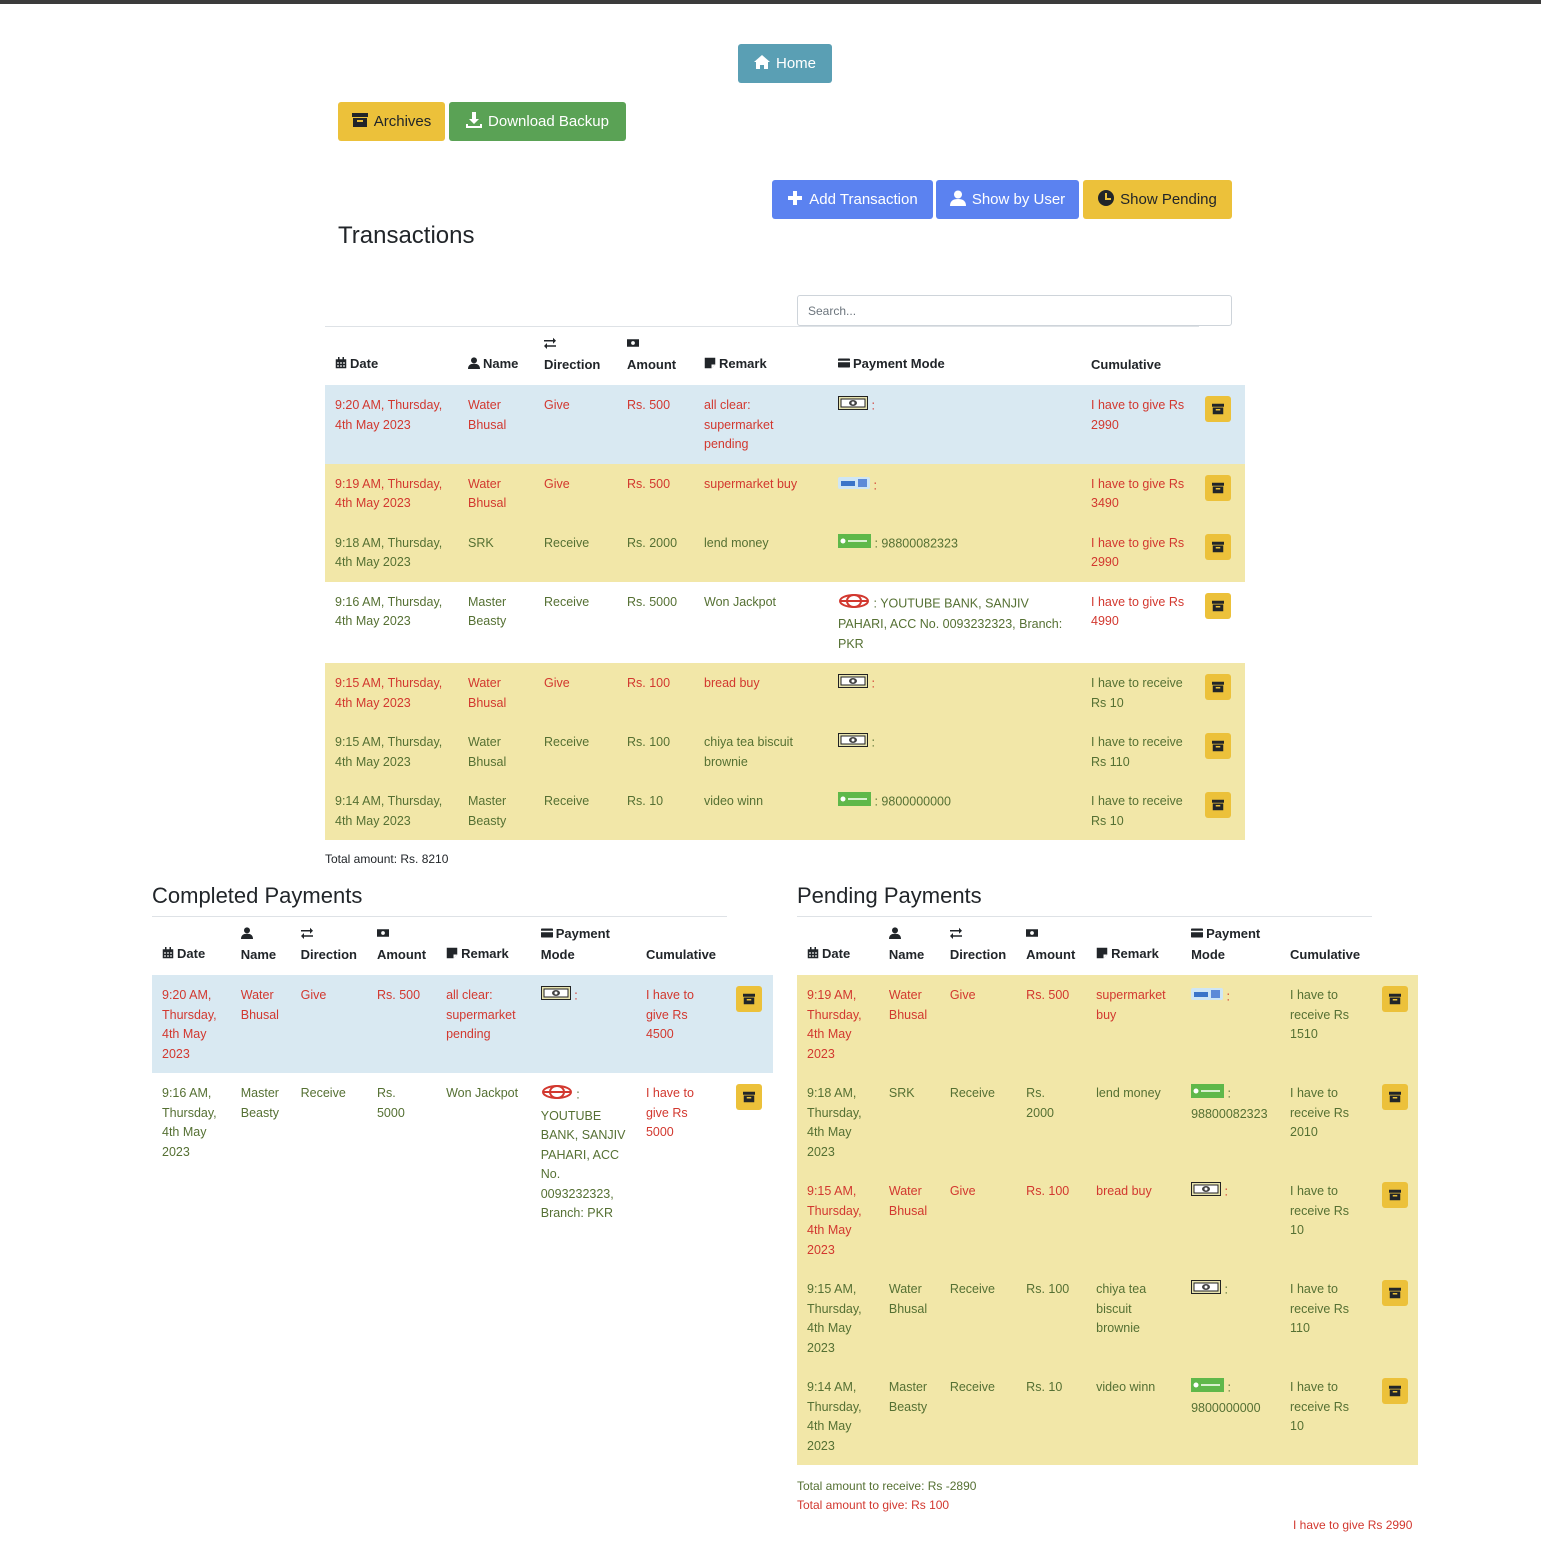 The width and height of the screenshot is (1541, 1565). I want to click on add-transaction-button: Add Transaction, so click(852, 199).